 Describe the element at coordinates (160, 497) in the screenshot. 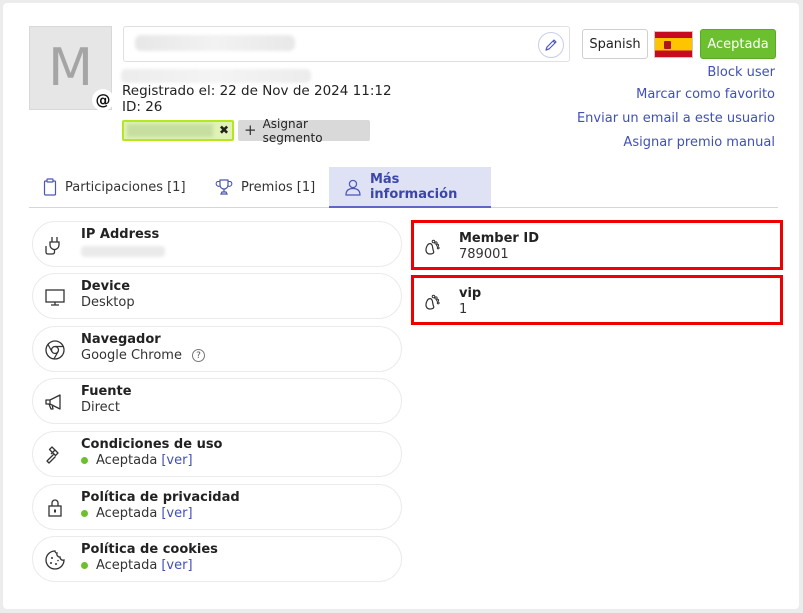

I see `privacy-title: Política de privacidad` at that location.